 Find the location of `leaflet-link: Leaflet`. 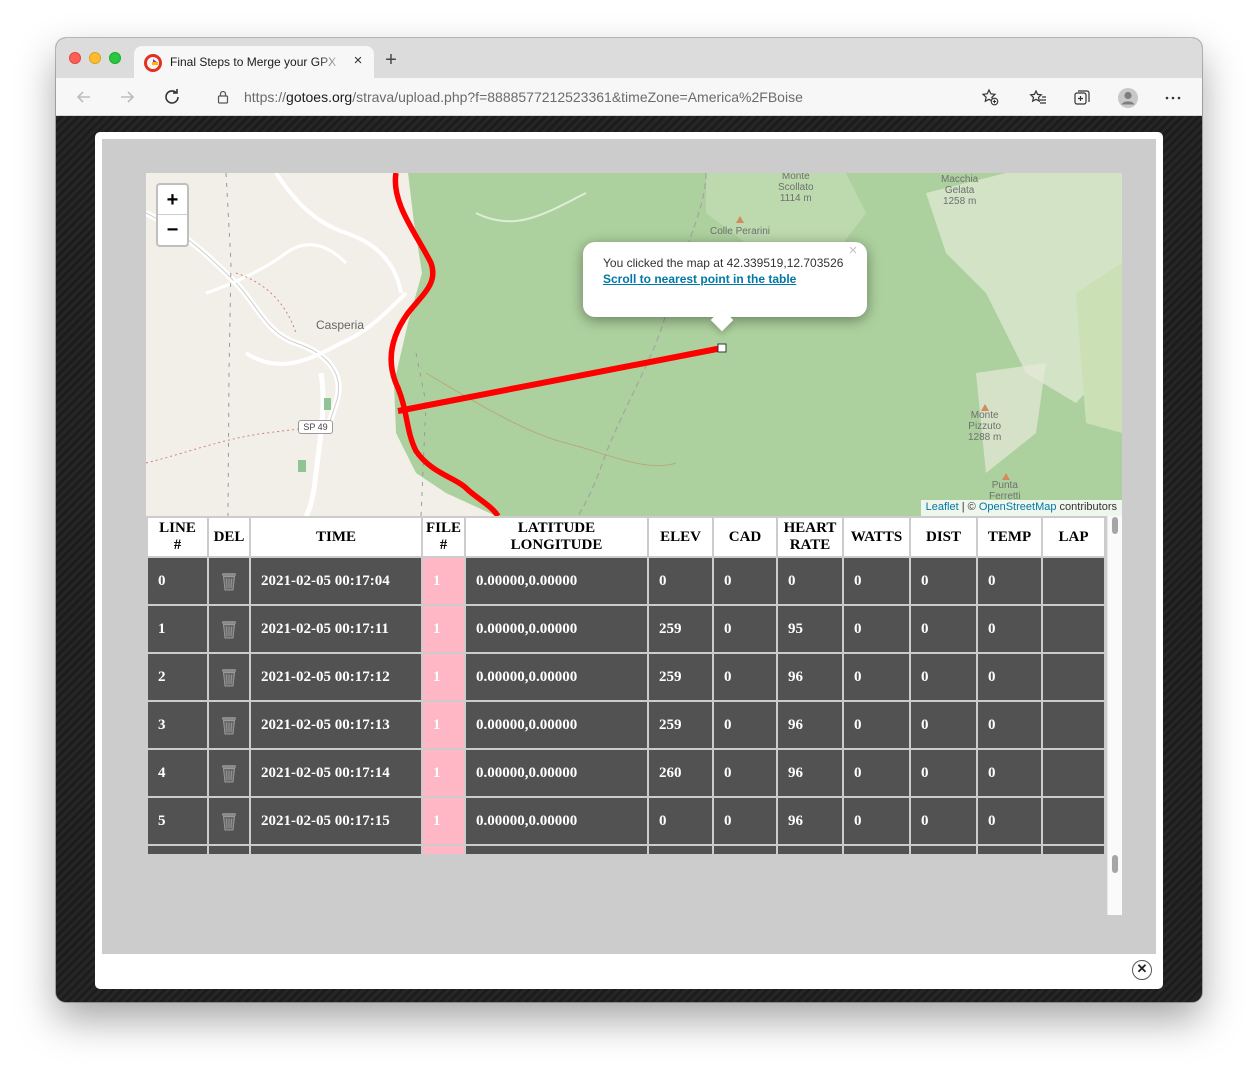

leaflet-link: Leaflet is located at coordinates (942, 507).